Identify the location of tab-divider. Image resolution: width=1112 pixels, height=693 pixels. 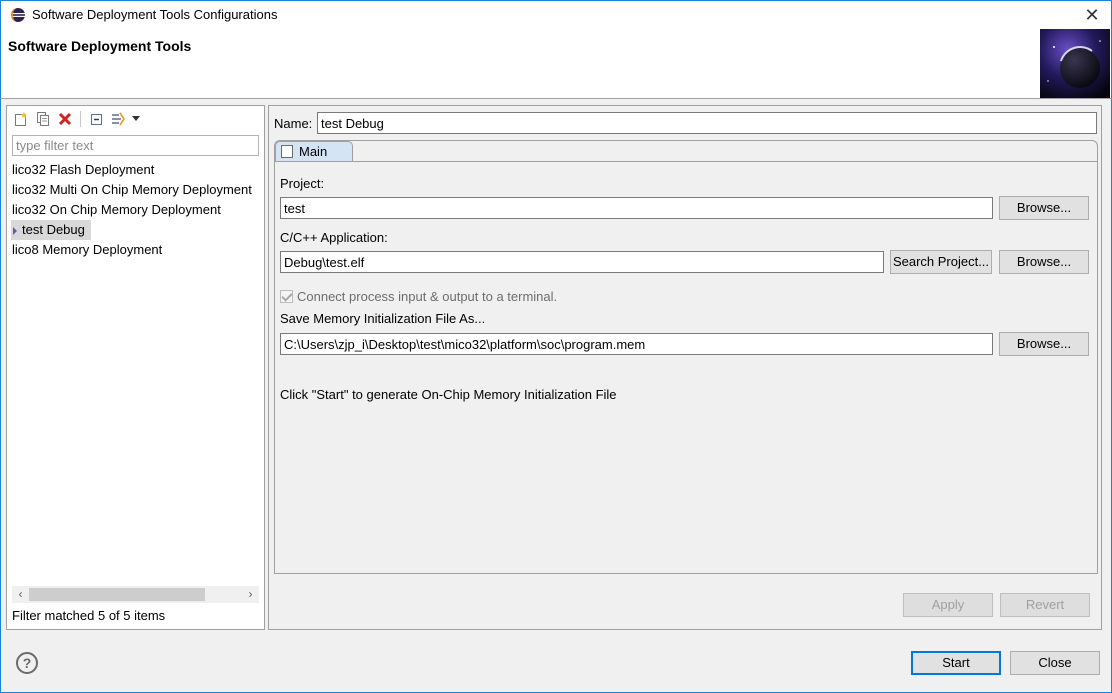
(686, 161).